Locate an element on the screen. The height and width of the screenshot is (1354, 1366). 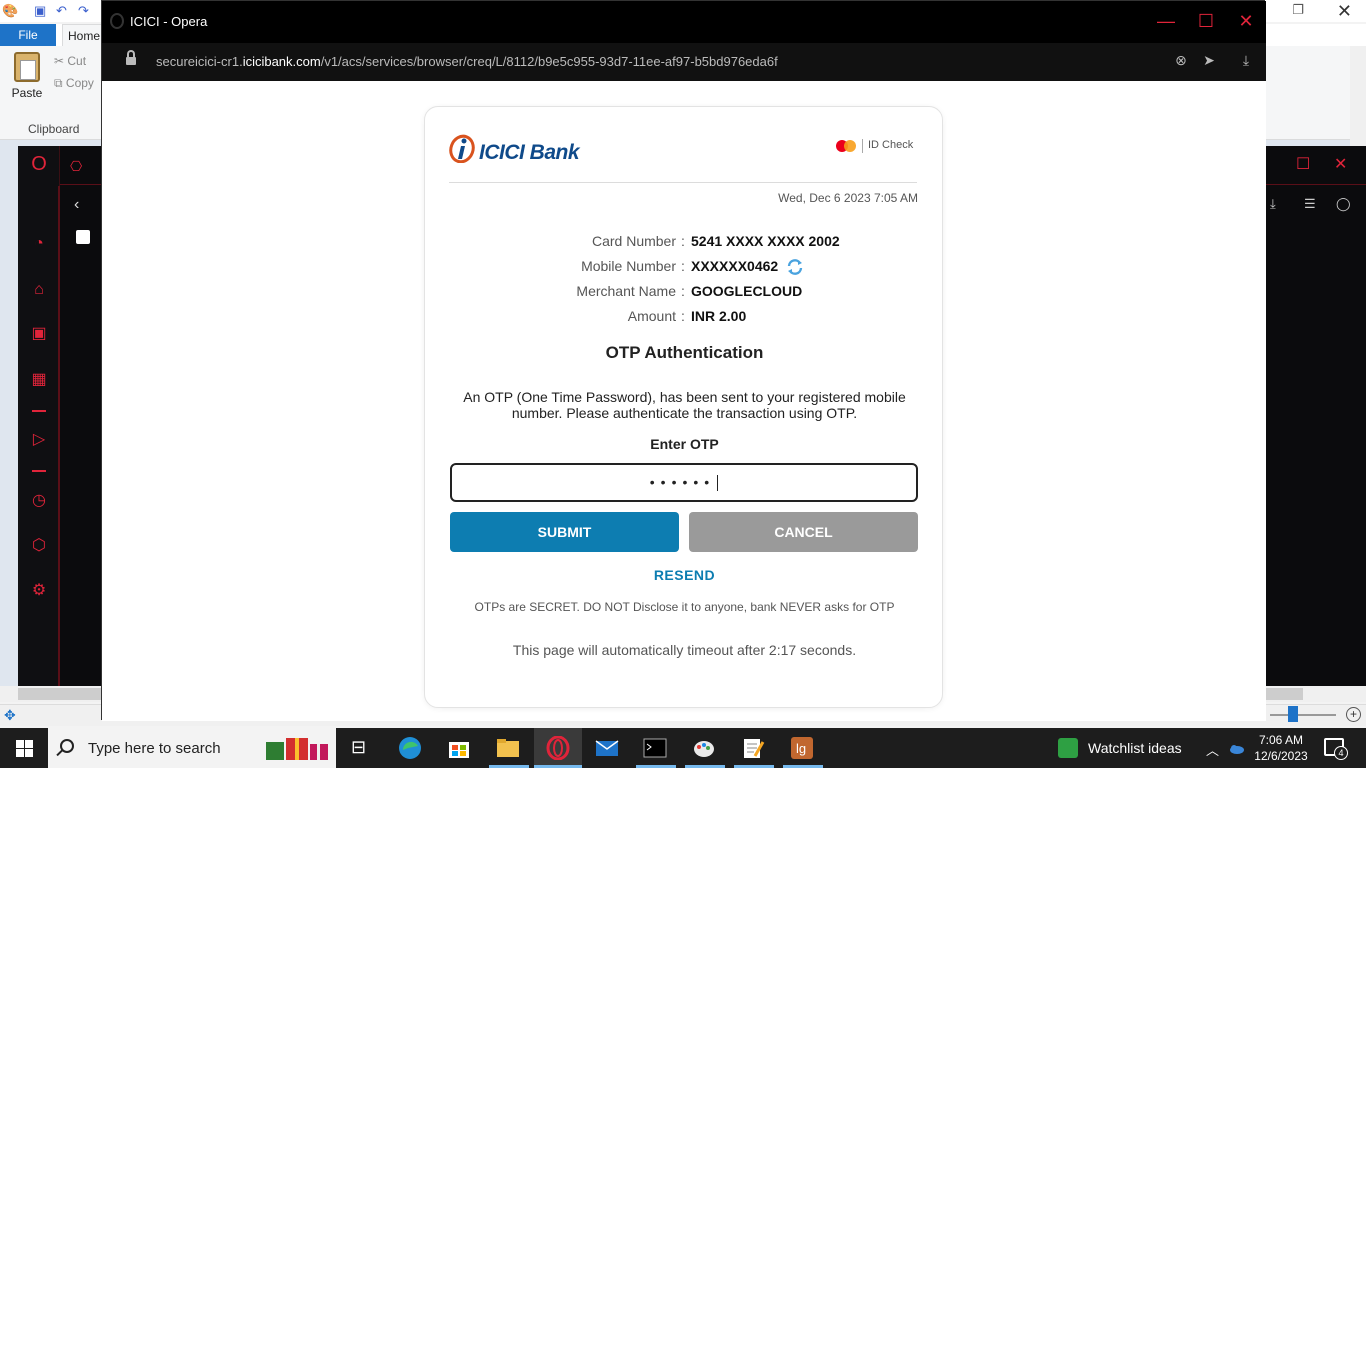
start-button is located at coordinates (24, 748).